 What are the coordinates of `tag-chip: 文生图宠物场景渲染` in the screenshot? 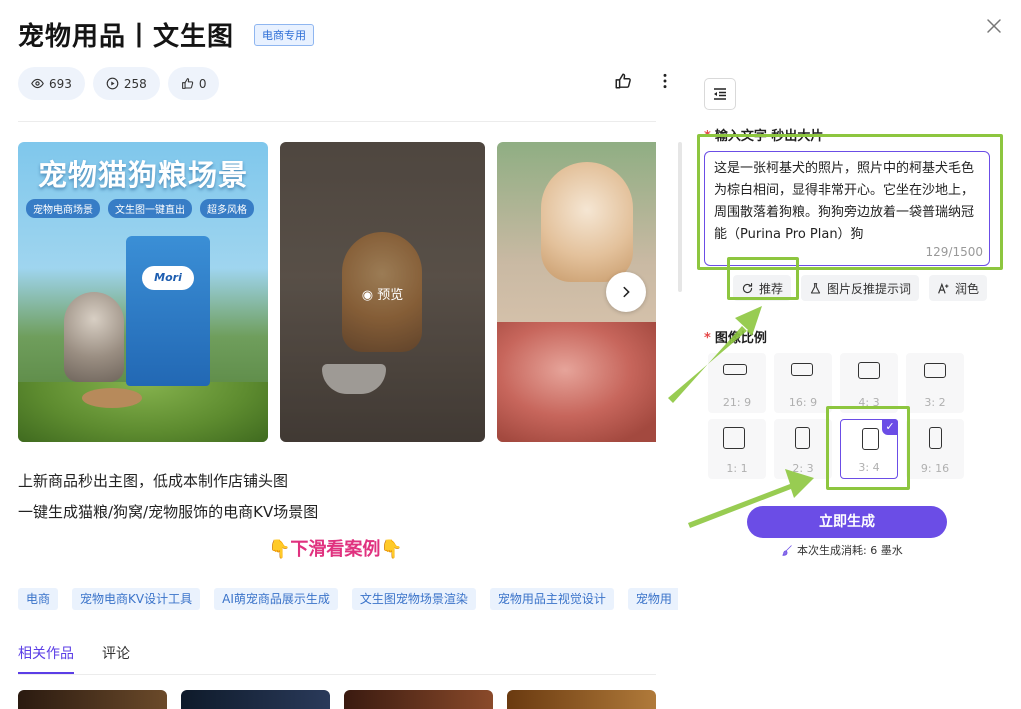 It's located at (413, 599).